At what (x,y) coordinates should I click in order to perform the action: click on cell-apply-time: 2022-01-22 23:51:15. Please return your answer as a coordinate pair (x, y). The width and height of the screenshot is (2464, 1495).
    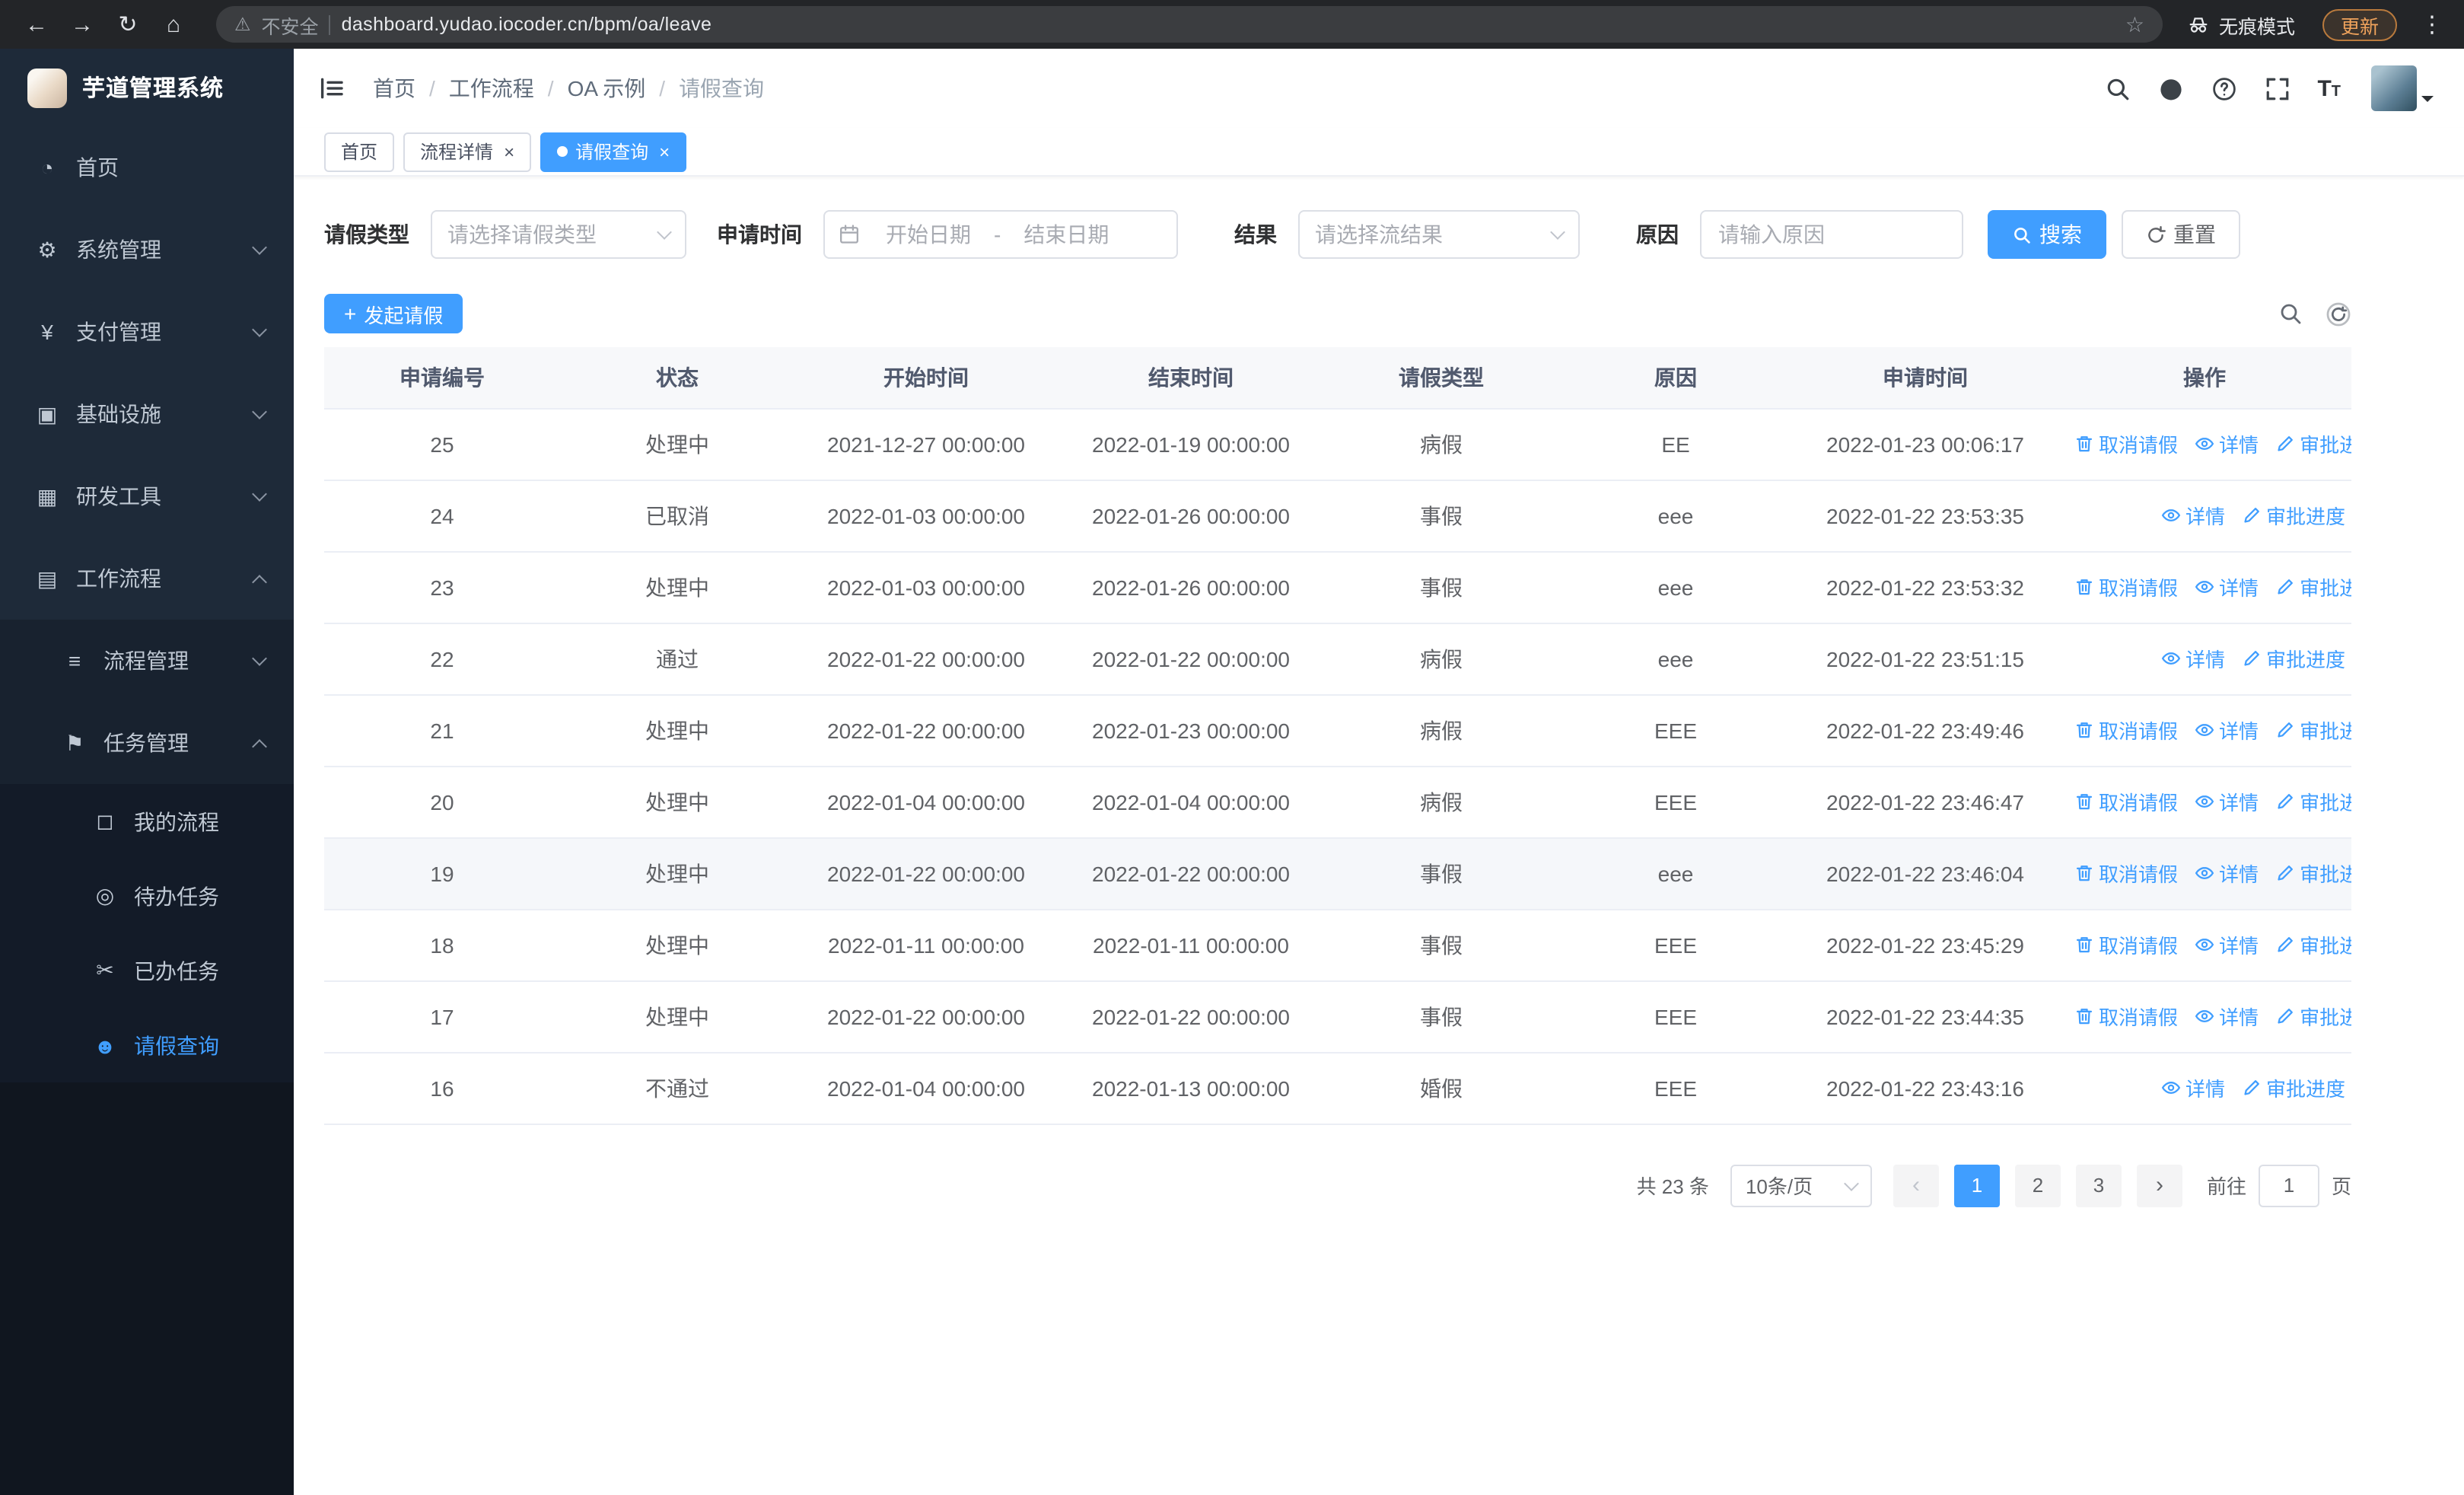
    Looking at the image, I should click on (1925, 659).